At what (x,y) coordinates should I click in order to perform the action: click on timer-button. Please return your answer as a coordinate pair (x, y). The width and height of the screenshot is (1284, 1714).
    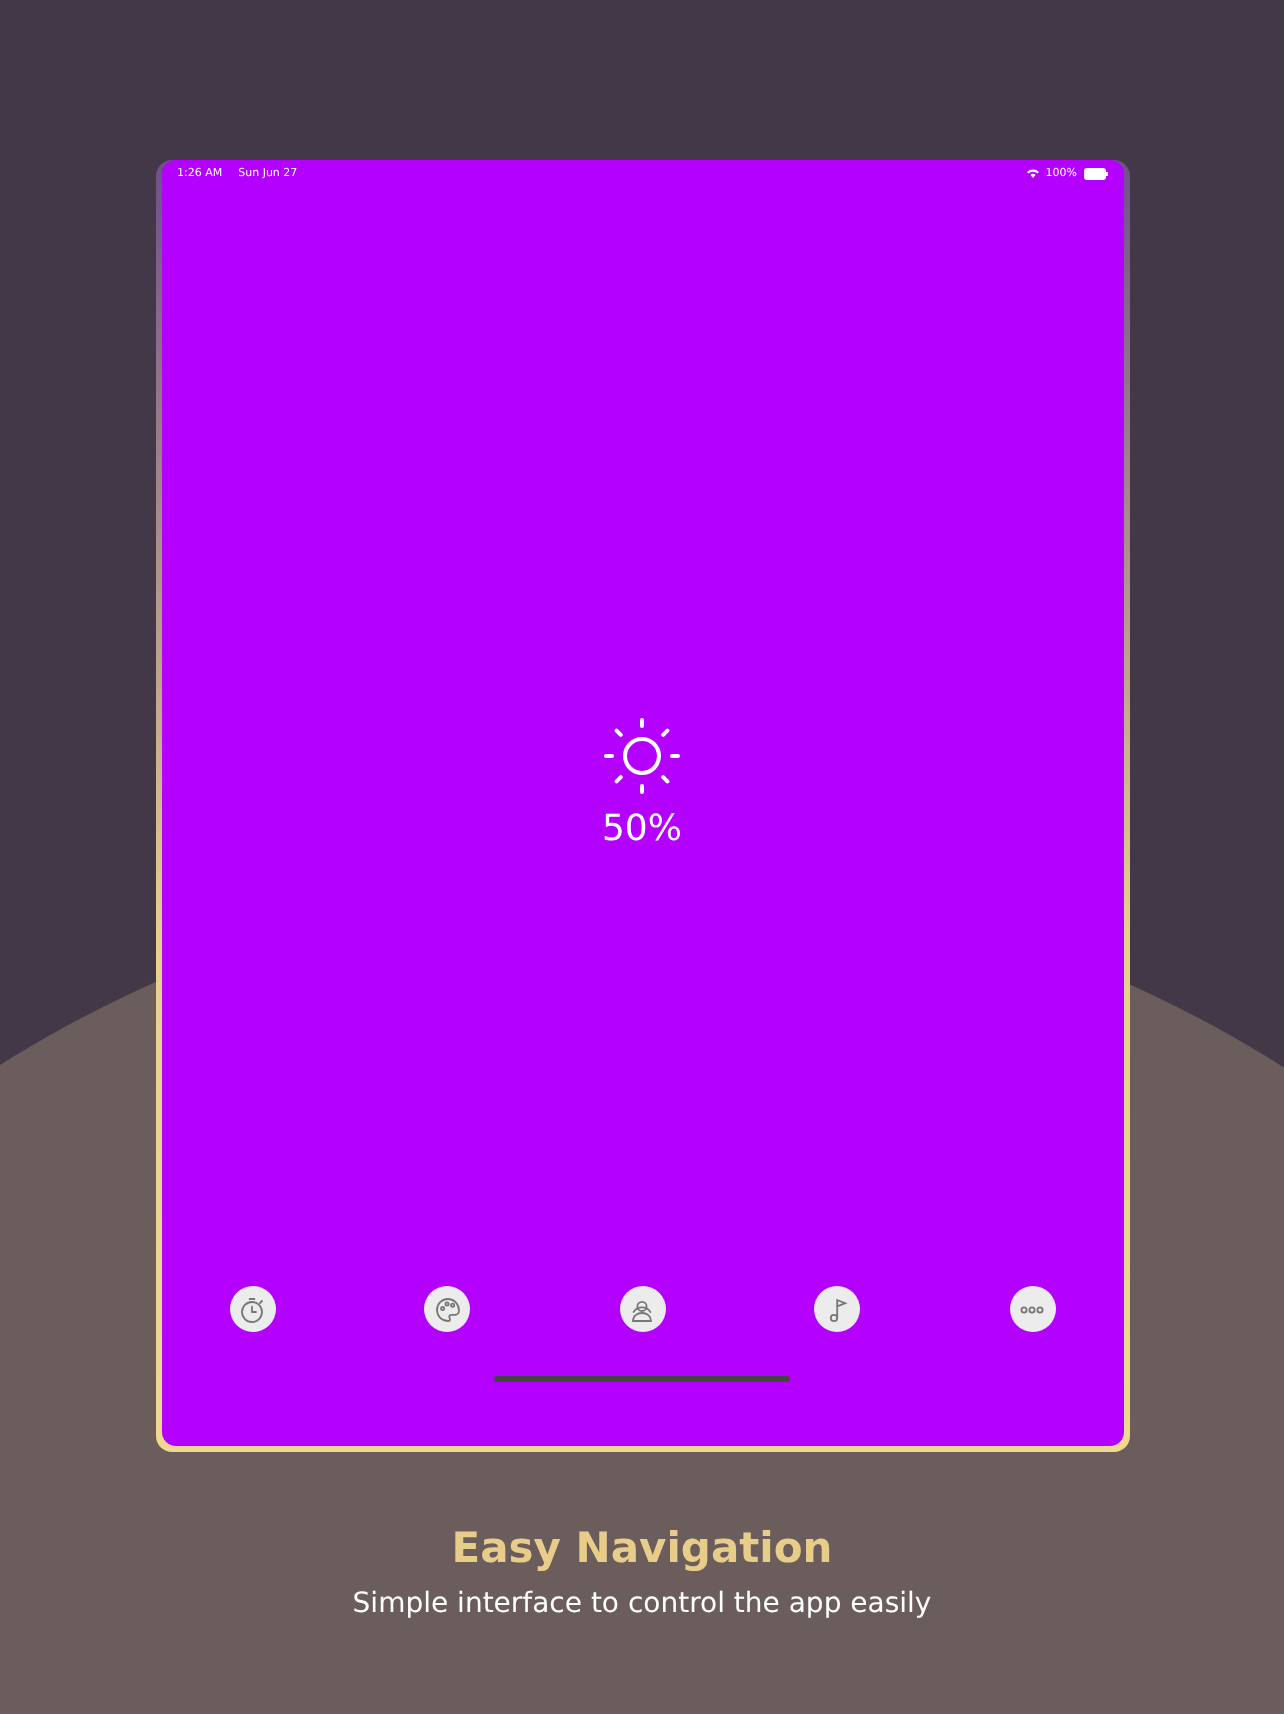
    Looking at the image, I should click on (252, 1309).